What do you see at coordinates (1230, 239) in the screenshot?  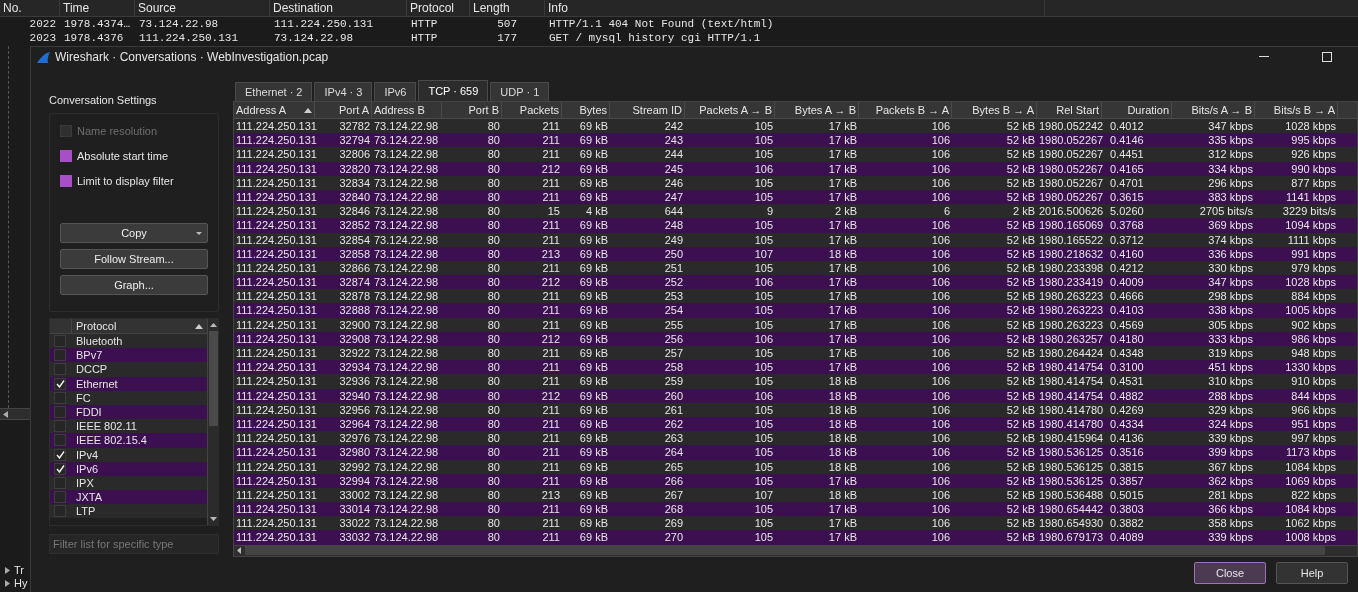 I see `table-cell-text: 374 kbps` at bounding box center [1230, 239].